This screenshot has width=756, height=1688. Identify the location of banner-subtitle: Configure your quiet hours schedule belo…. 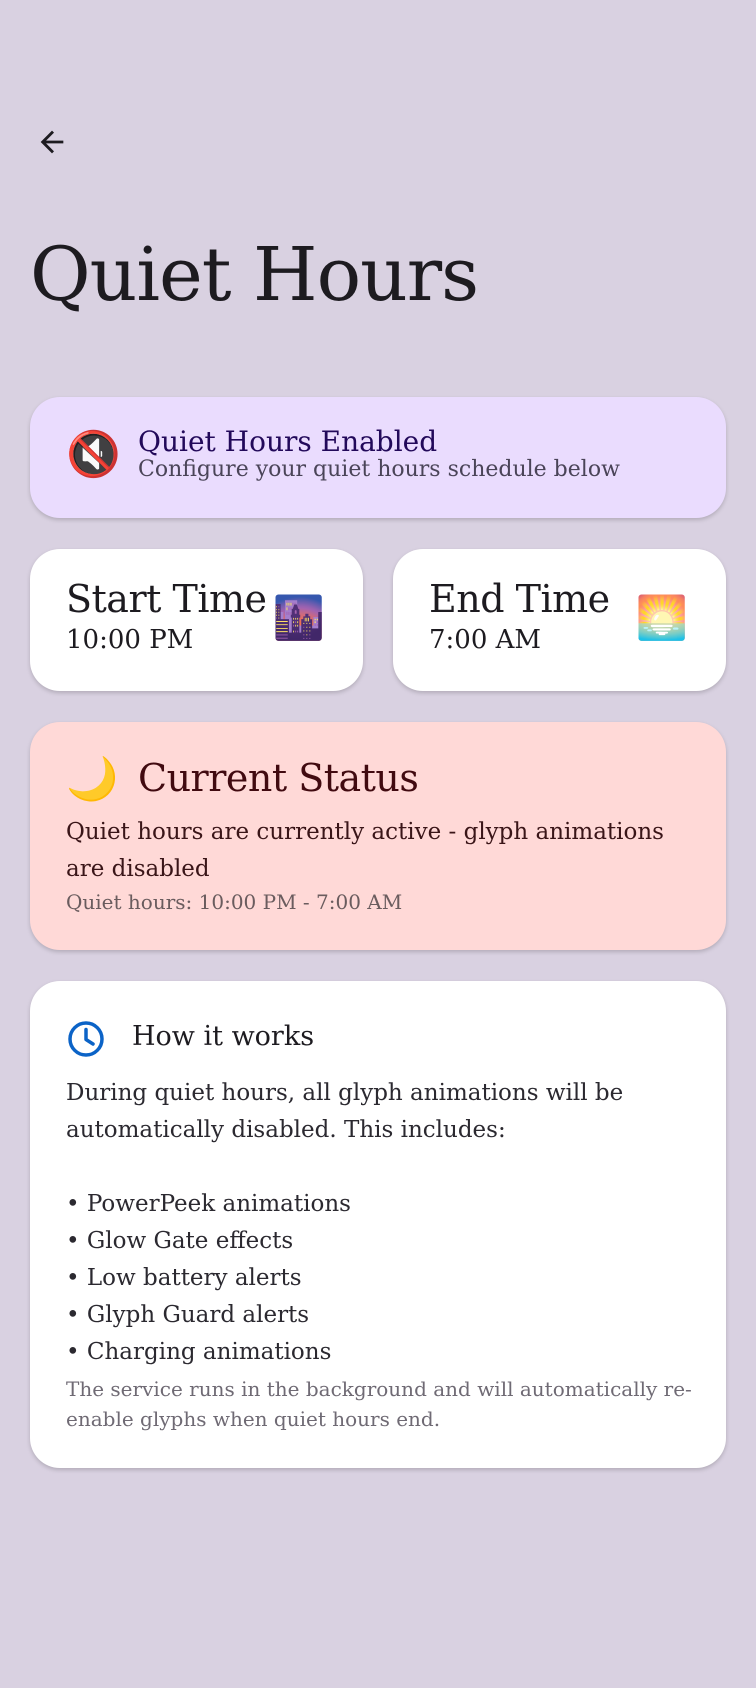
(379, 469).